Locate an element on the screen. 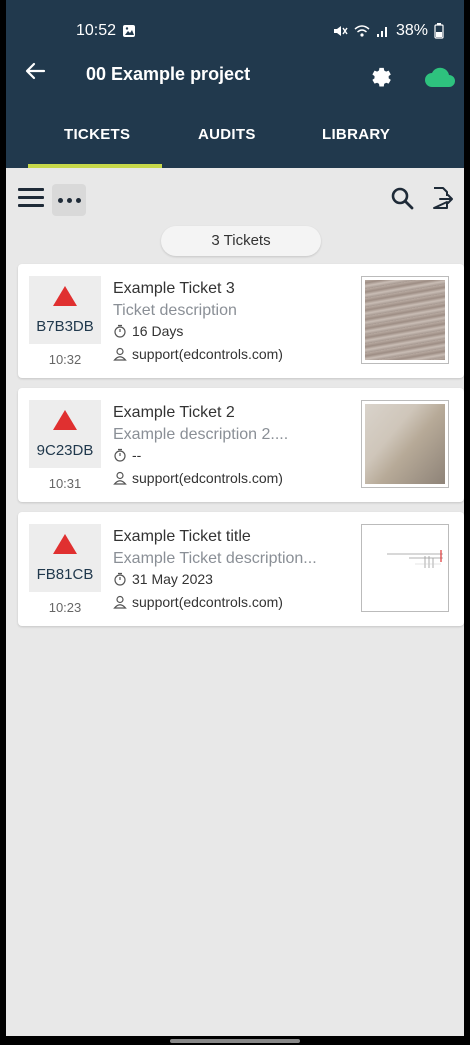 The image size is (470, 1045). ticket-due-value: 16 Days is located at coordinates (158, 331).